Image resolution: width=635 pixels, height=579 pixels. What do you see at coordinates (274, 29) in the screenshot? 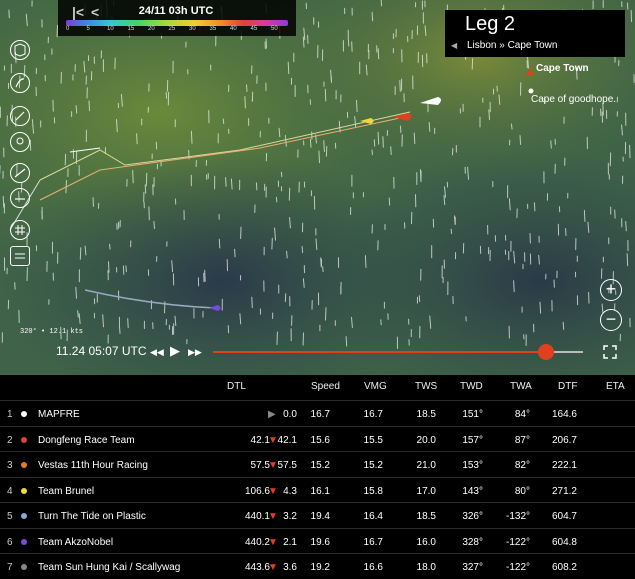
I see `wind-scale-label: 50` at bounding box center [274, 29].